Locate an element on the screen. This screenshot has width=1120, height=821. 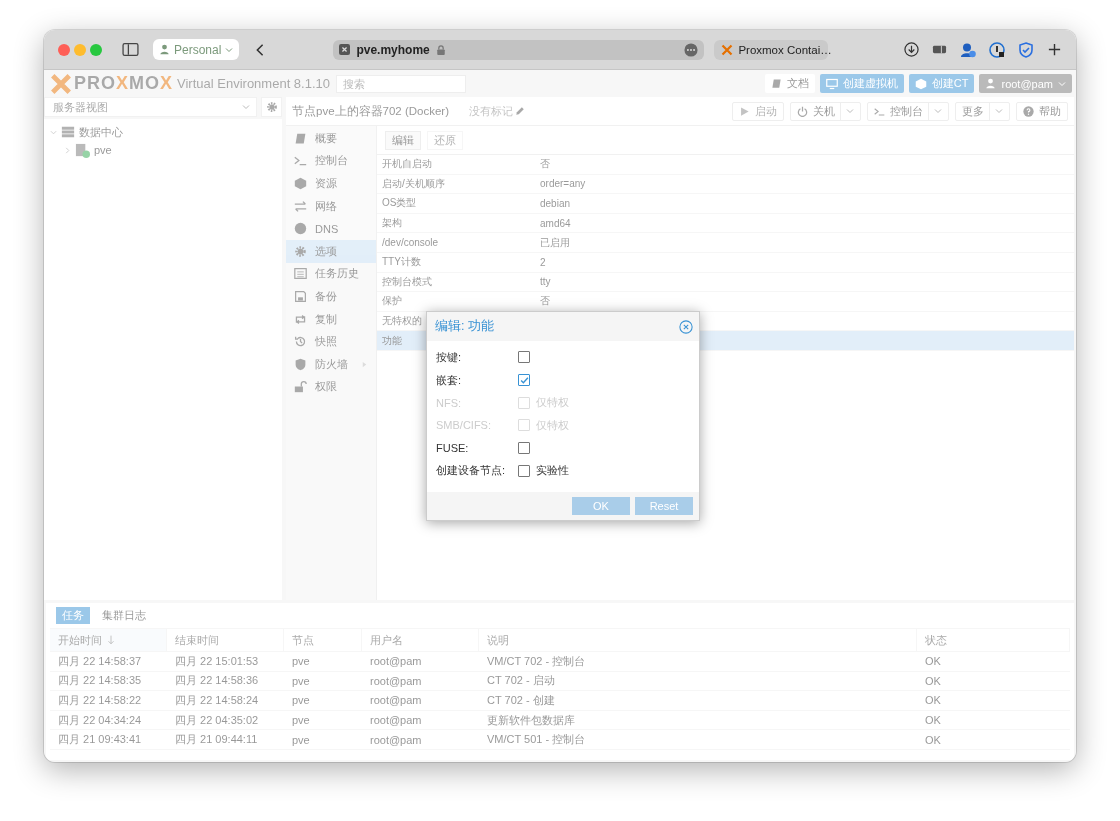
column-header: 开始时间 is located at coordinates (108, 640).